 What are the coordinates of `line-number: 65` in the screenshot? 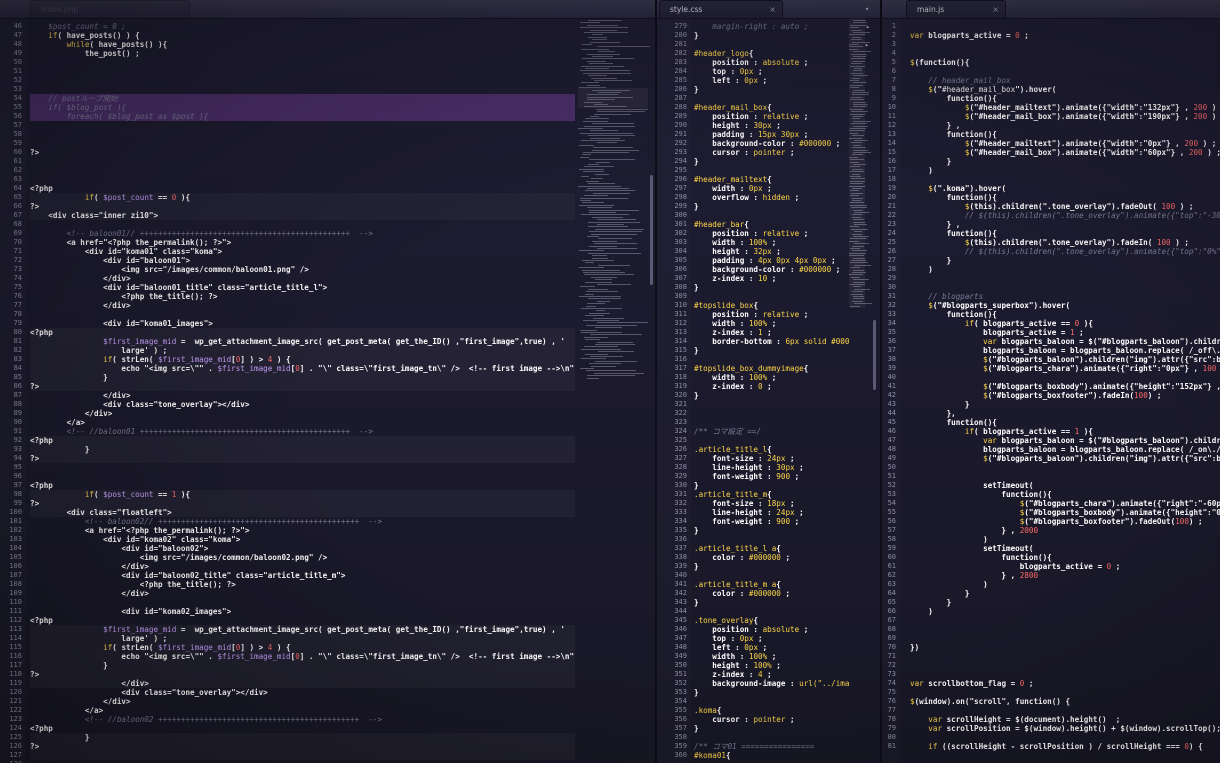 It's located at (891, 602).